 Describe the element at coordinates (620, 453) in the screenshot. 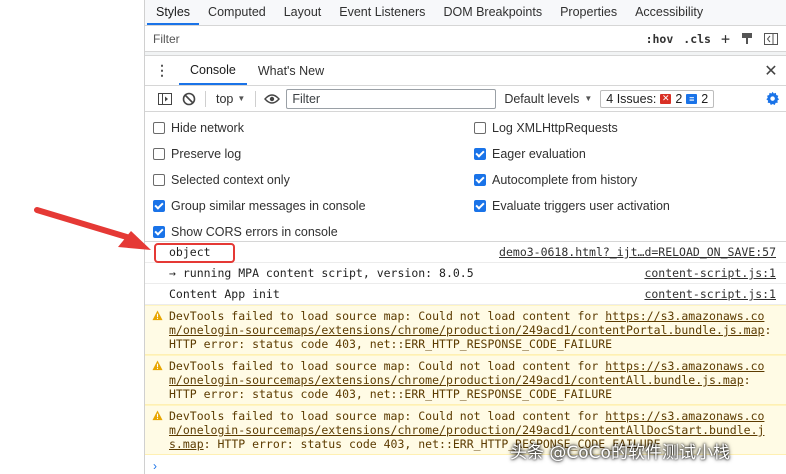

I see `watermark-text: 头条 @CoCo的软件测试小栈` at that location.